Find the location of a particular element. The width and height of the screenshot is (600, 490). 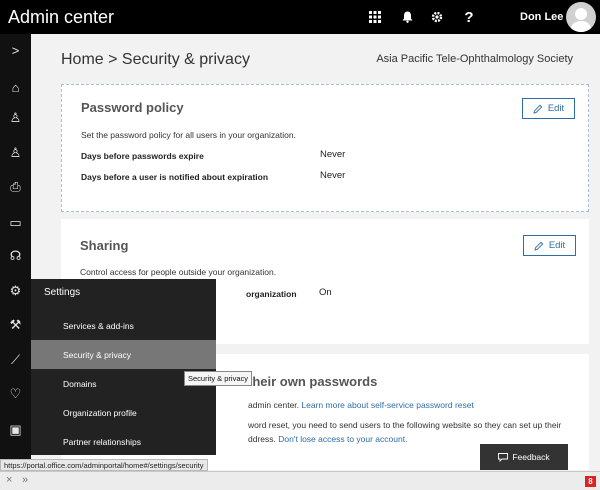

nav-health: ♡ is located at coordinates (15, 394).